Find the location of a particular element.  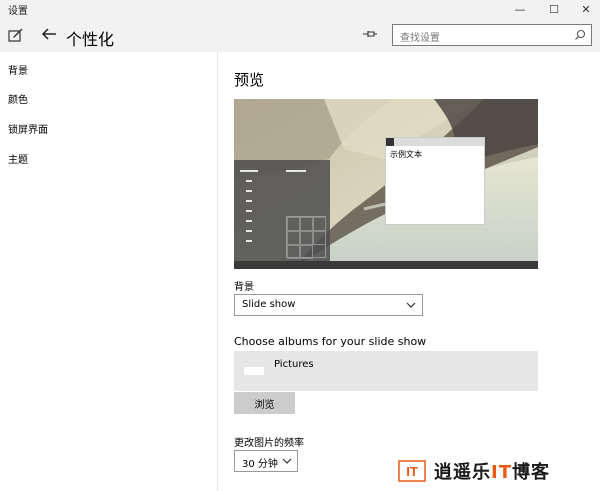

sample-window: 示例文本 is located at coordinates (435, 181).